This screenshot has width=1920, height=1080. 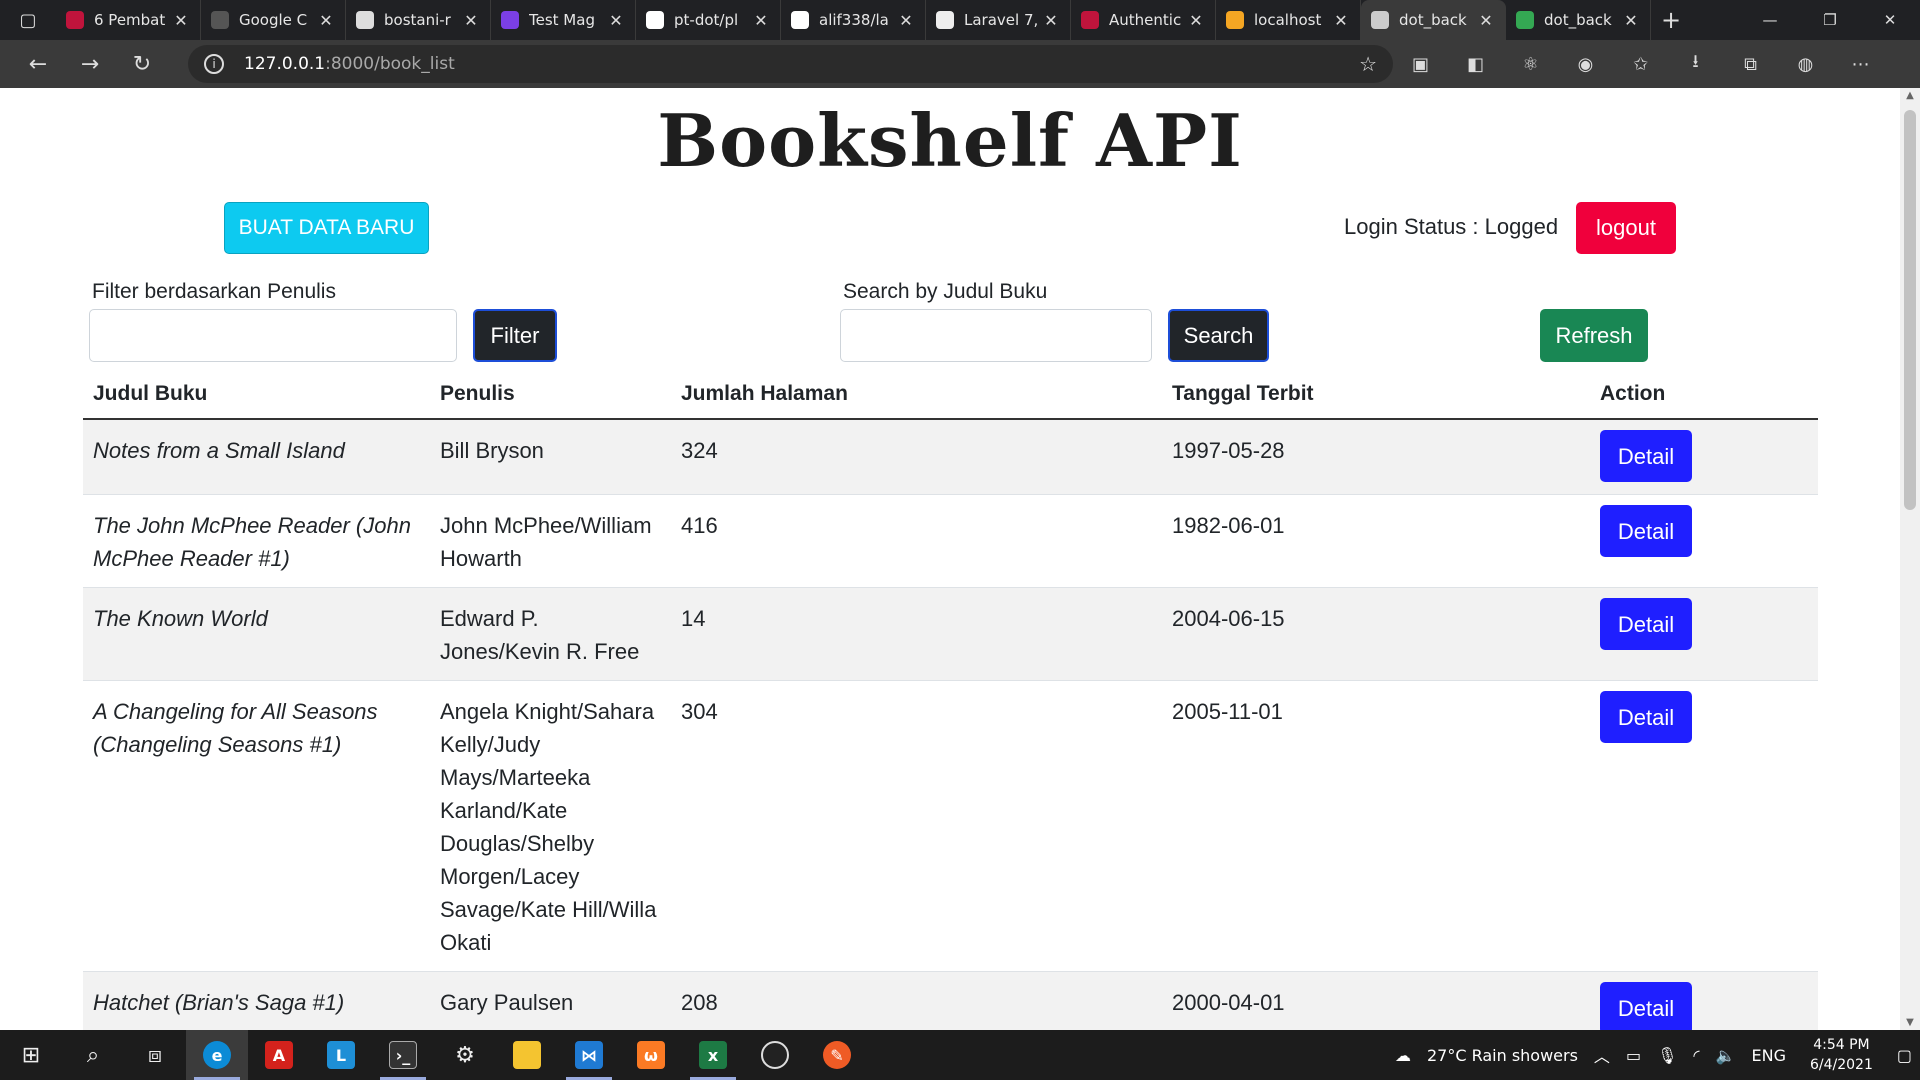 What do you see at coordinates (256, 395) in the screenshot?
I see `header-judul-buku: Judul Buku` at bounding box center [256, 395].